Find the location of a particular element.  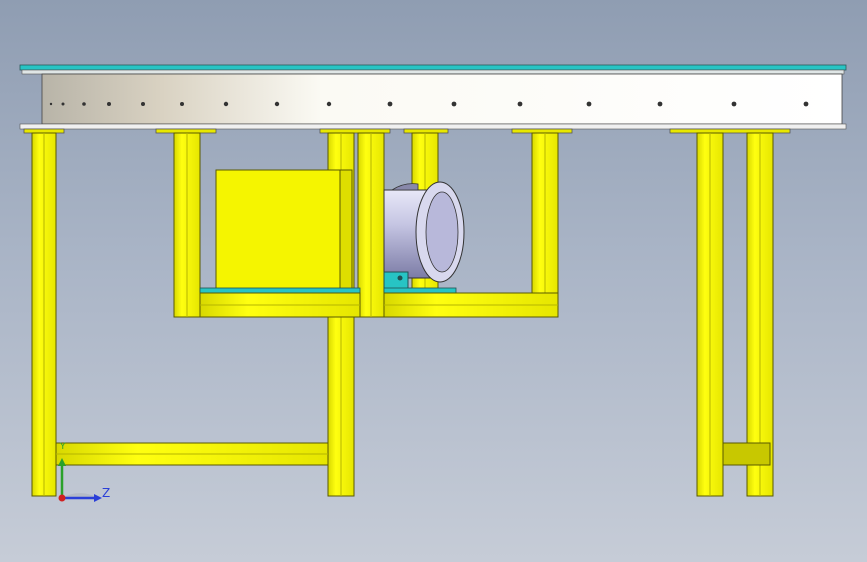

motor-box is located at coordinates (284, 231).